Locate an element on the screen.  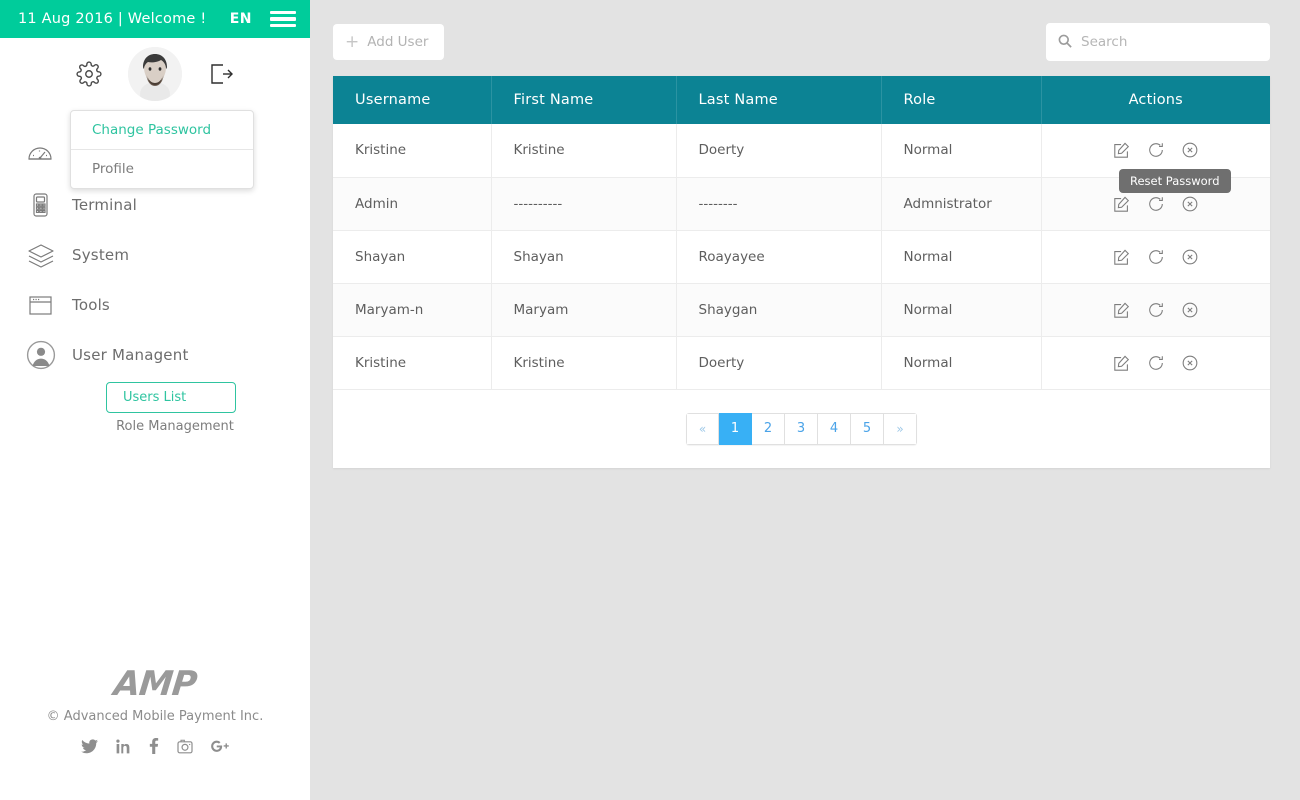
layers-icon is located at coordinates (43, 255).